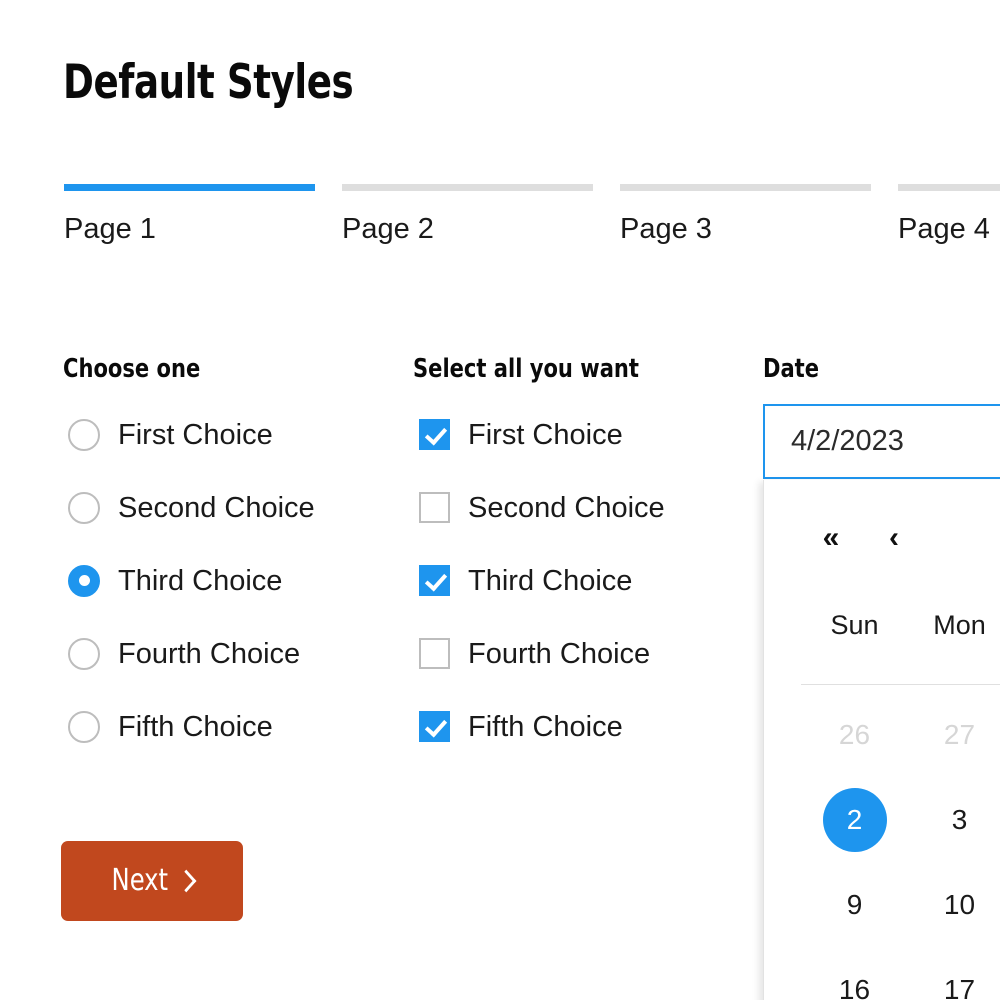  I want to click on calendar-week-row: 9 10, so click(882, 904).